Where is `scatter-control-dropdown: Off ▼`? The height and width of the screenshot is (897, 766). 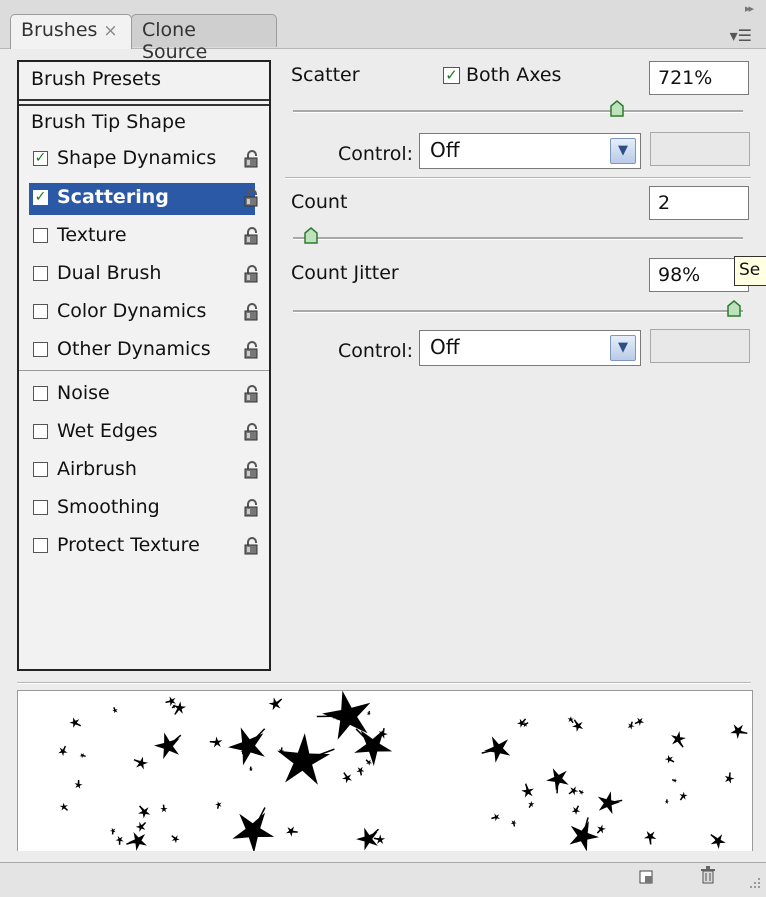
scatter-control-dropdown: Off ▼ is located at coordinates (530, 151).